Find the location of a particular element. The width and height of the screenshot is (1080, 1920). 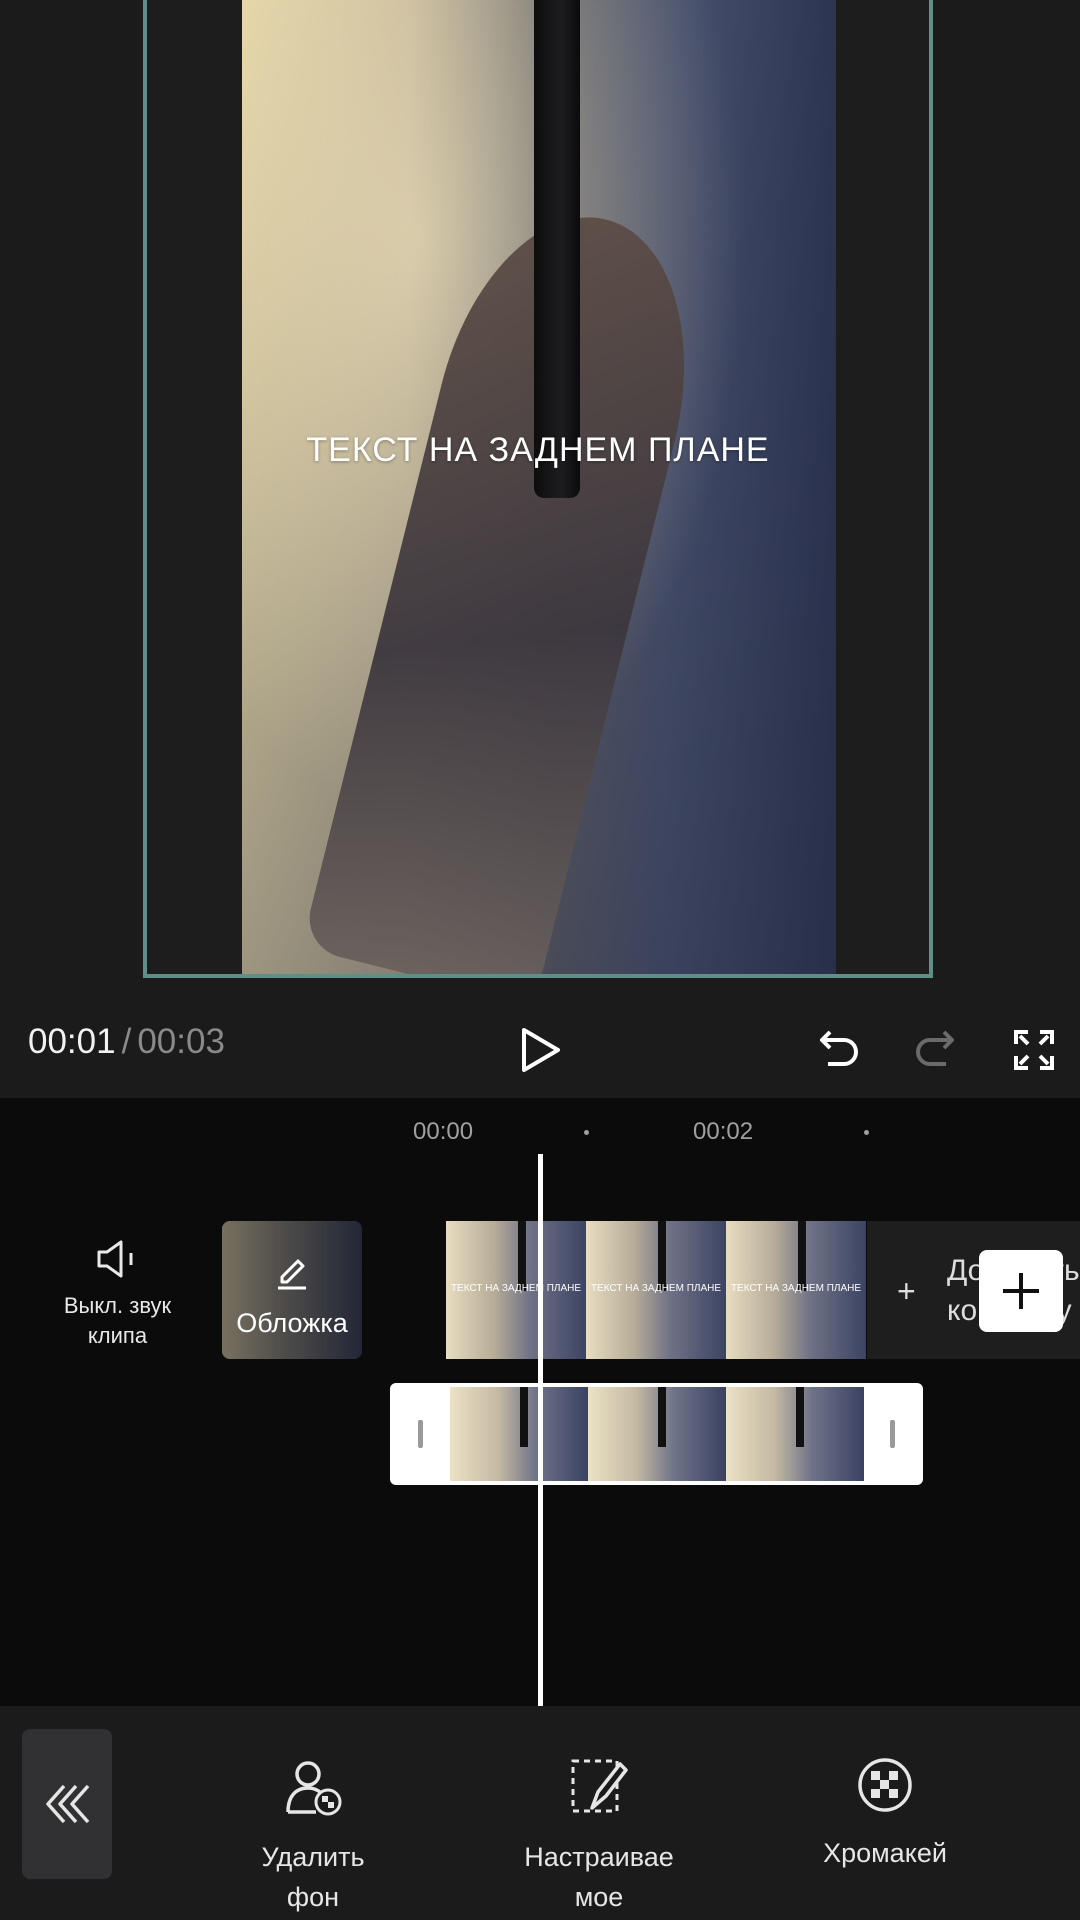

speaker-mute-icon is located at coordinates (114, 1259).